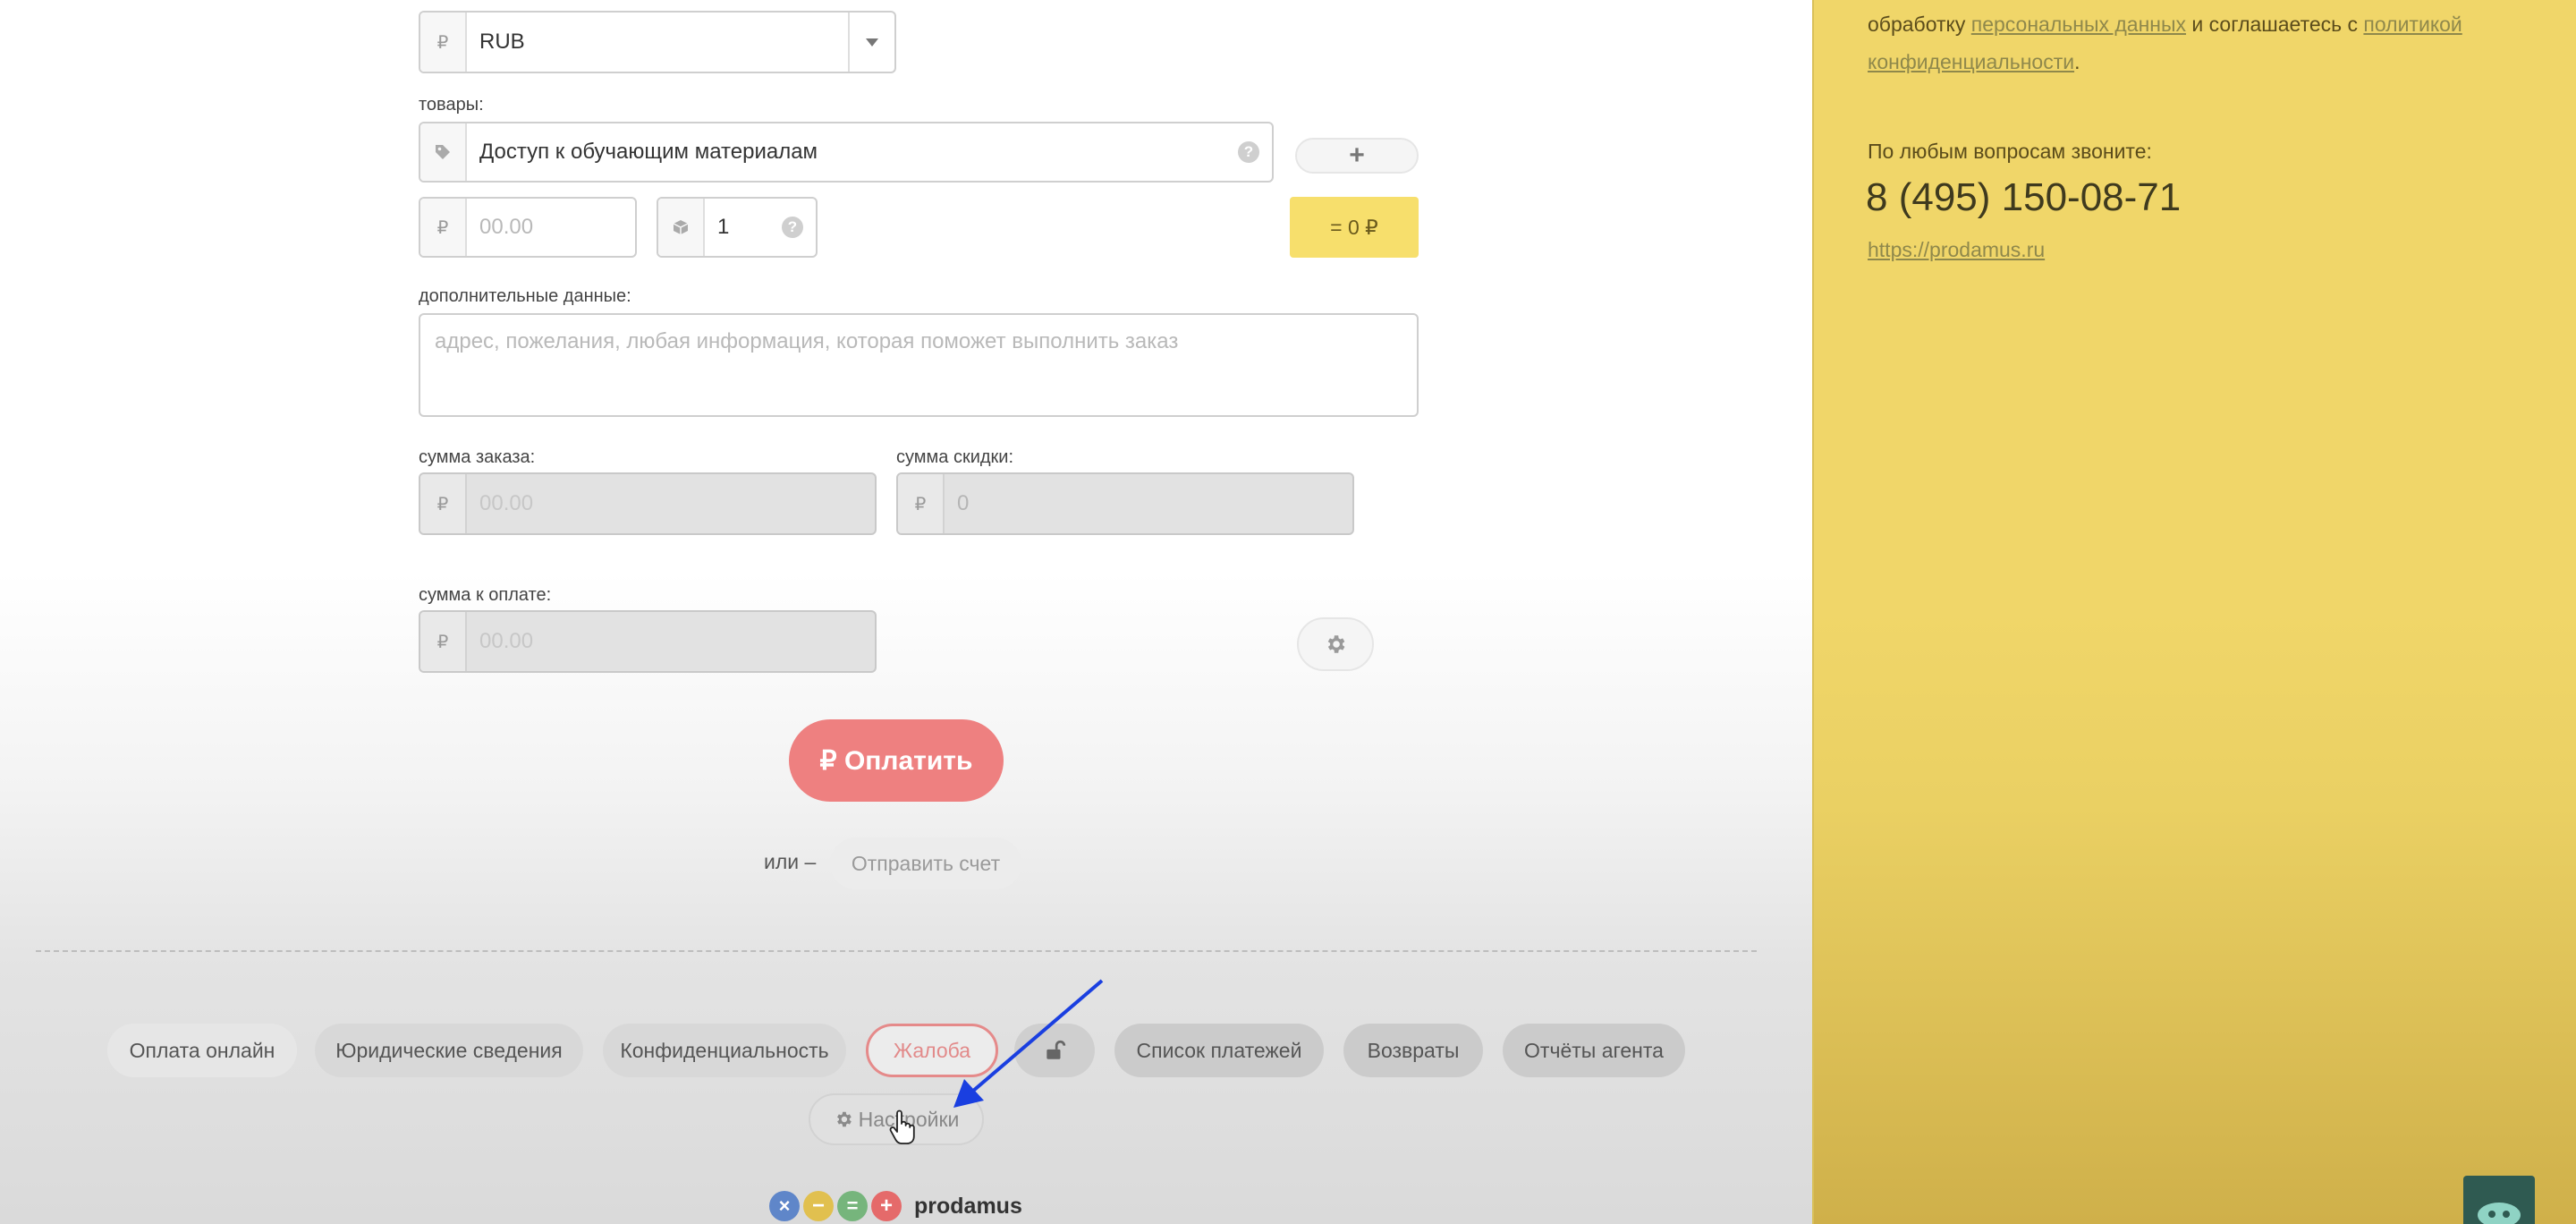 The width and height of the screenshot is (2576, 1224). I want to click on footer-link-agent-reports: Отчёты агента, so click(1594, 1050).